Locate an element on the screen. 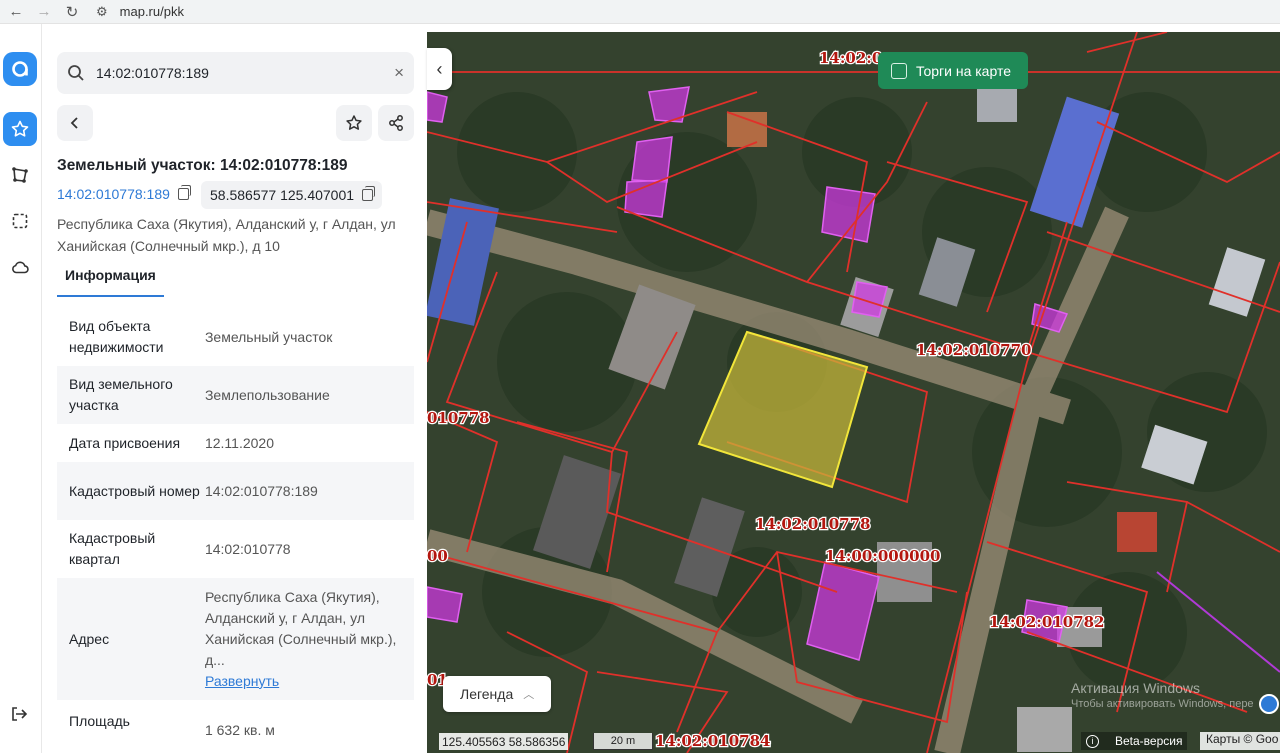 Image resolution: width=1280 pixels, height=753 pixels. cadastral-label: 14:02:010778 is located at coordinates (812, 524).